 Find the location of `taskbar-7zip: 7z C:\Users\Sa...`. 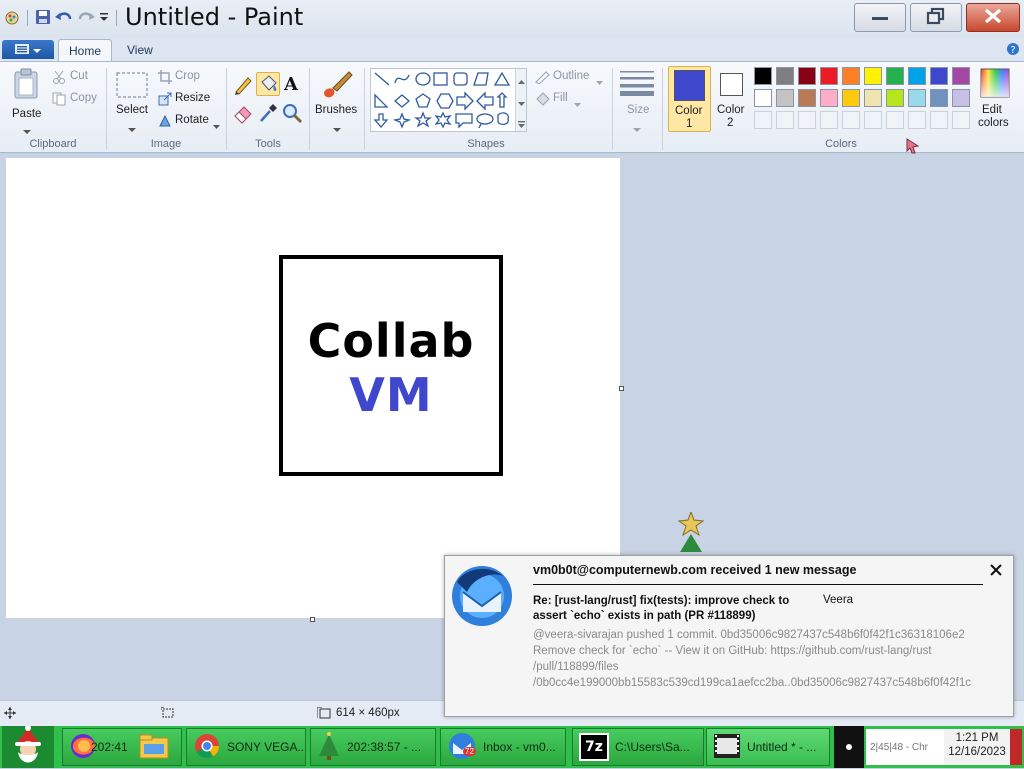

taskbar-7zip: 7z C:\Users\Sa... is located at coordinates (638, 747).